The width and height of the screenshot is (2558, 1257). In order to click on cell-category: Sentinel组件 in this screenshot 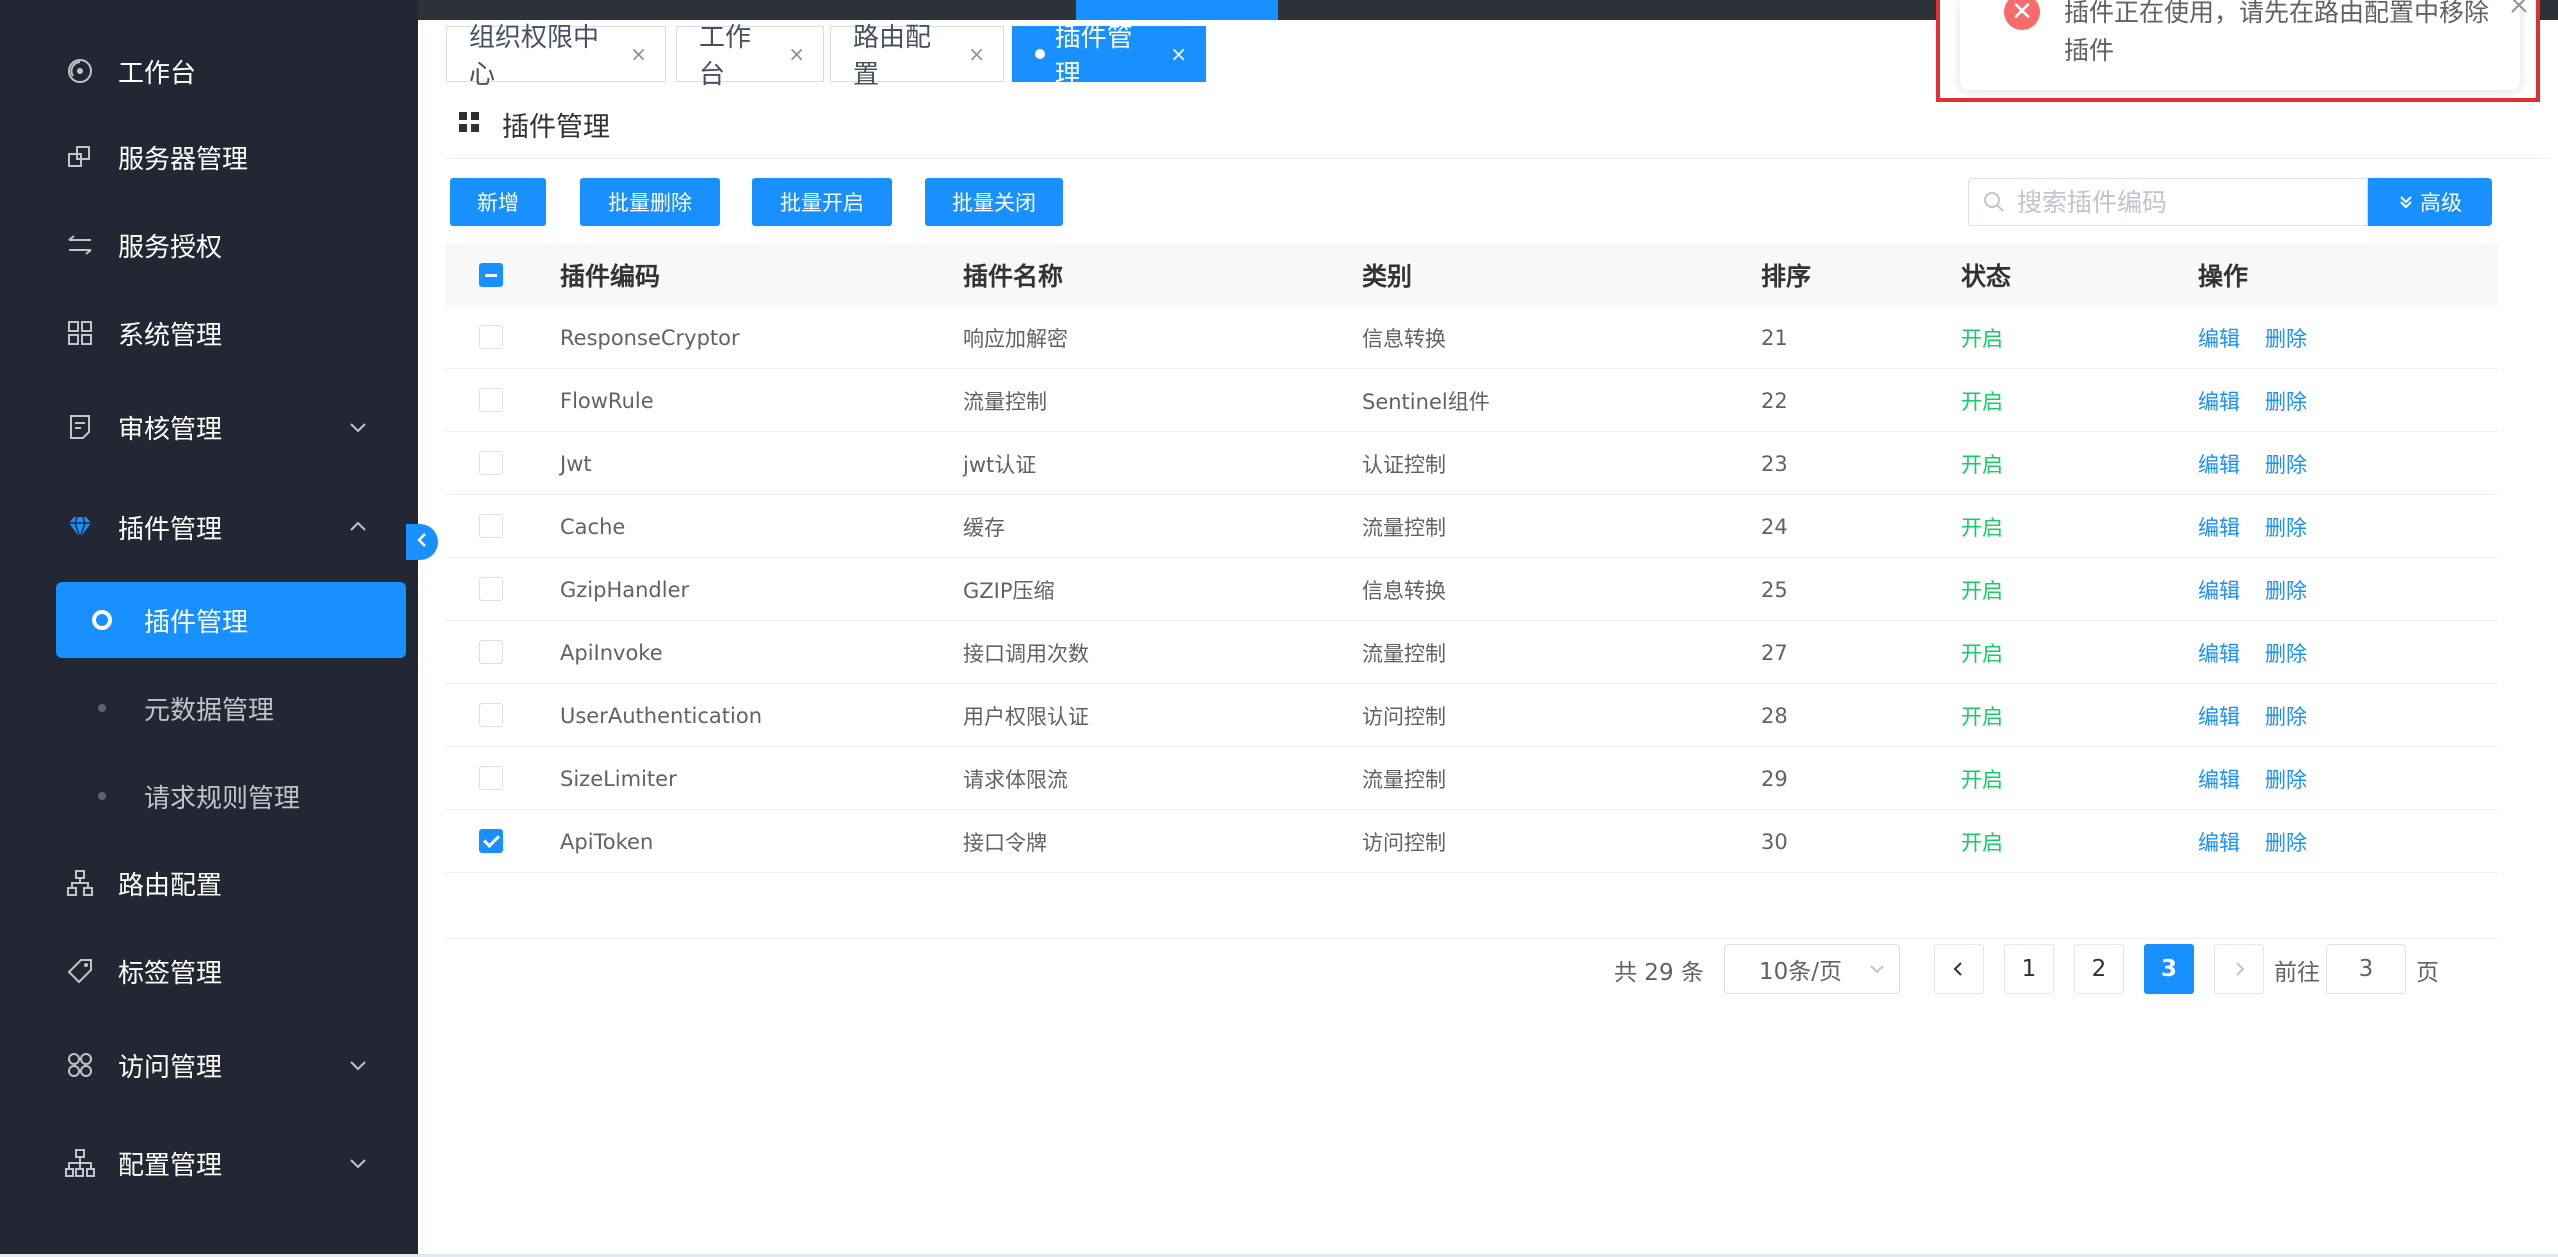, I will do `click(1426, 401)`.